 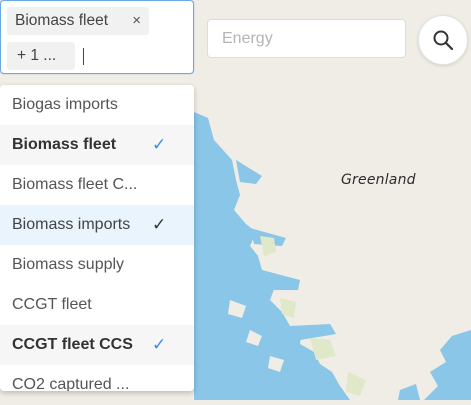 I want to click on dropdown-option: Biomass supply, so click(x=97, y=265).